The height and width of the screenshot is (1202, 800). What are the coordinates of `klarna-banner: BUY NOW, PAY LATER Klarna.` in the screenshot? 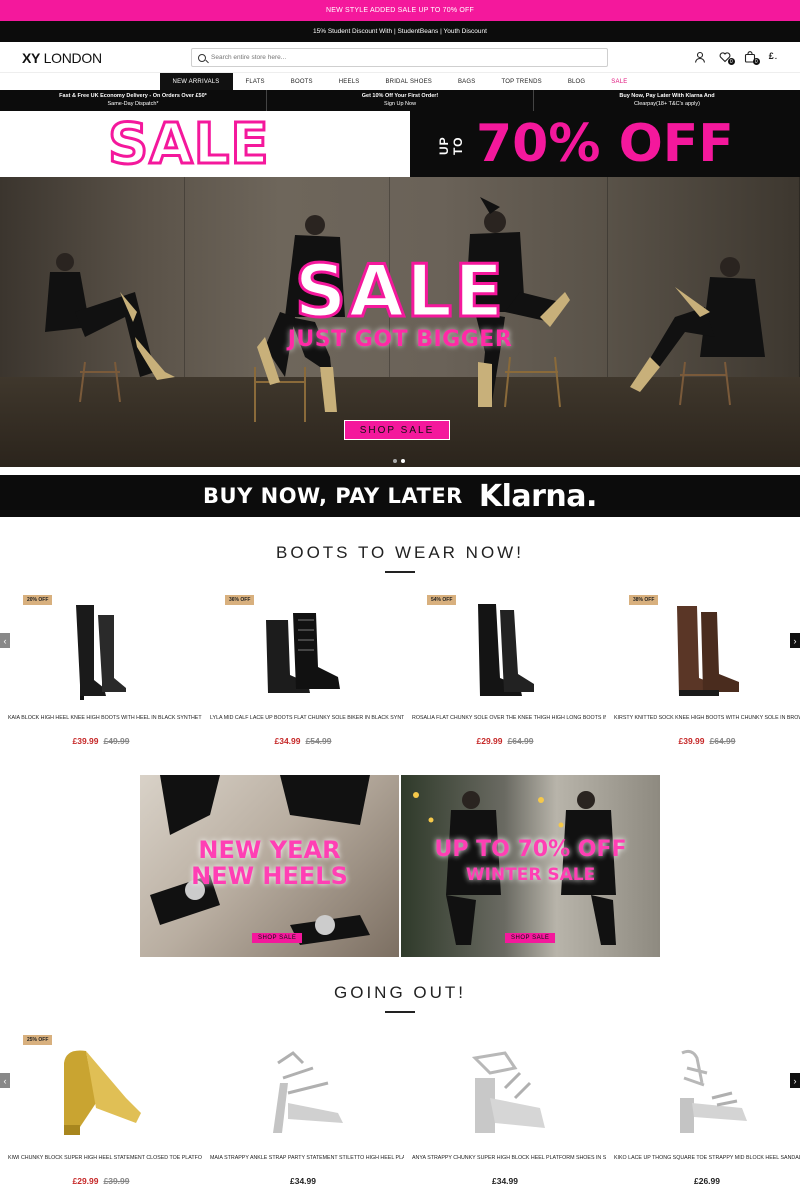 It's located at (400, 496).